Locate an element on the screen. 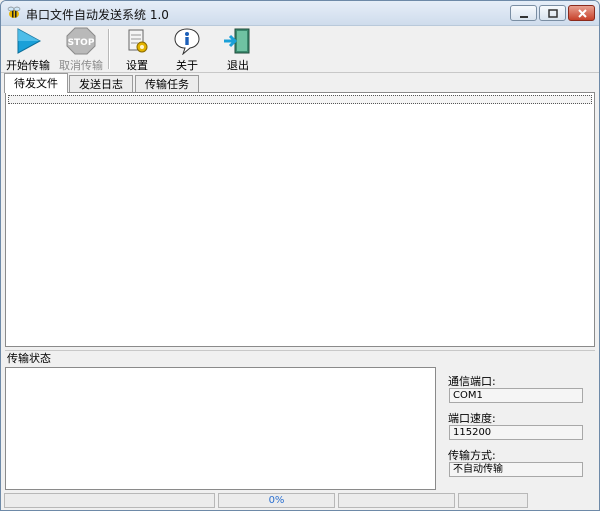 This screenshot has height=511, width=600. close-icon is located at coordinates (582, 13).